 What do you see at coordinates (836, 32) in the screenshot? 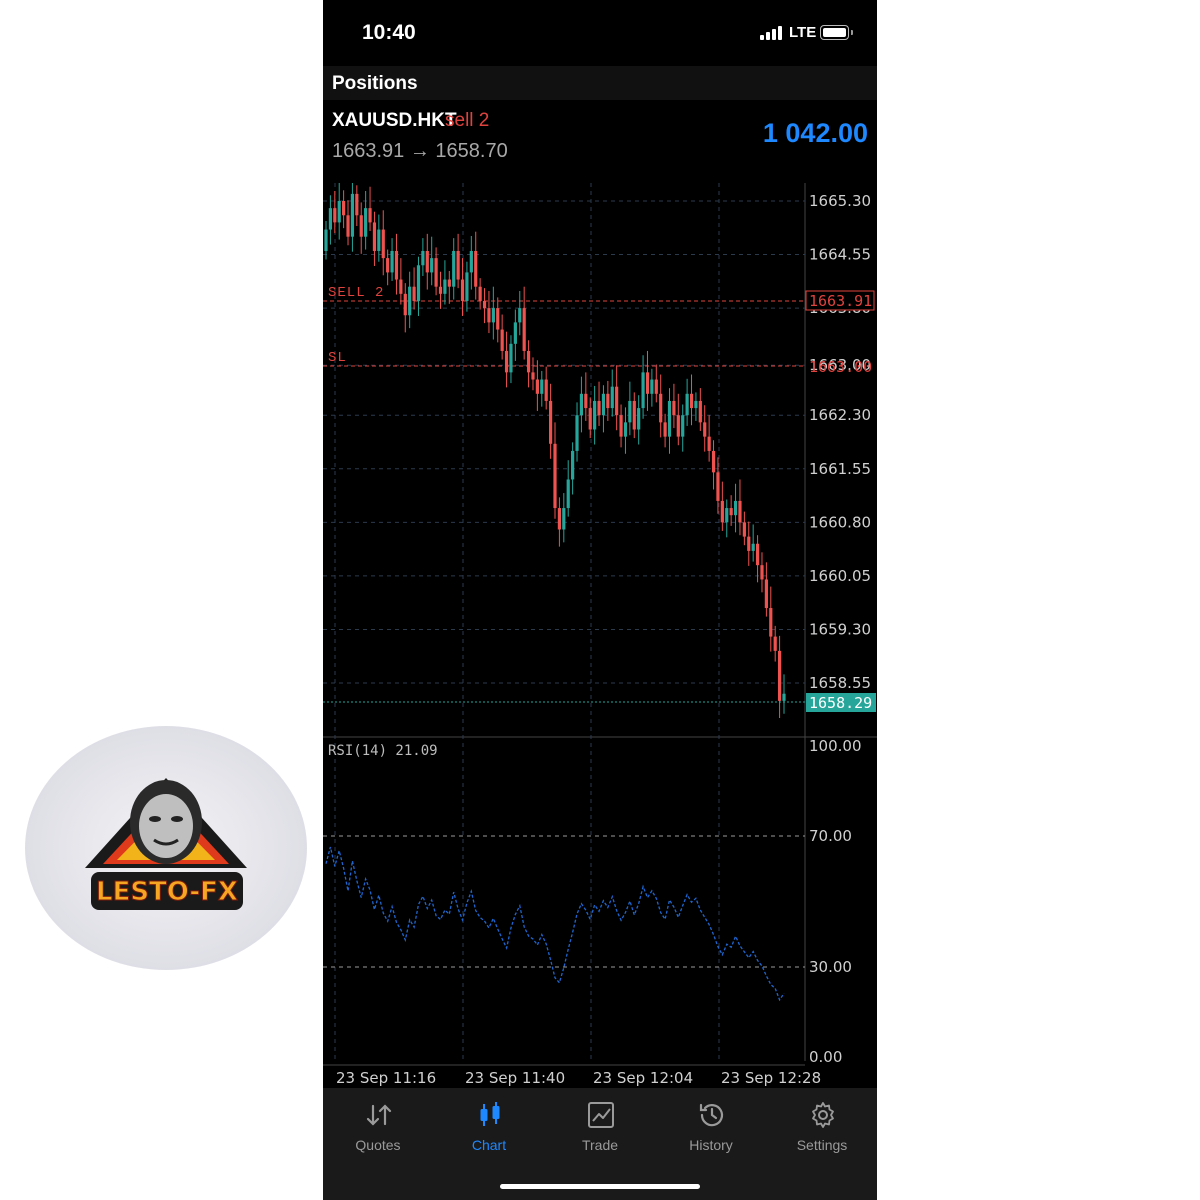
I see `battery-icon` at bounding box center [836, 32].